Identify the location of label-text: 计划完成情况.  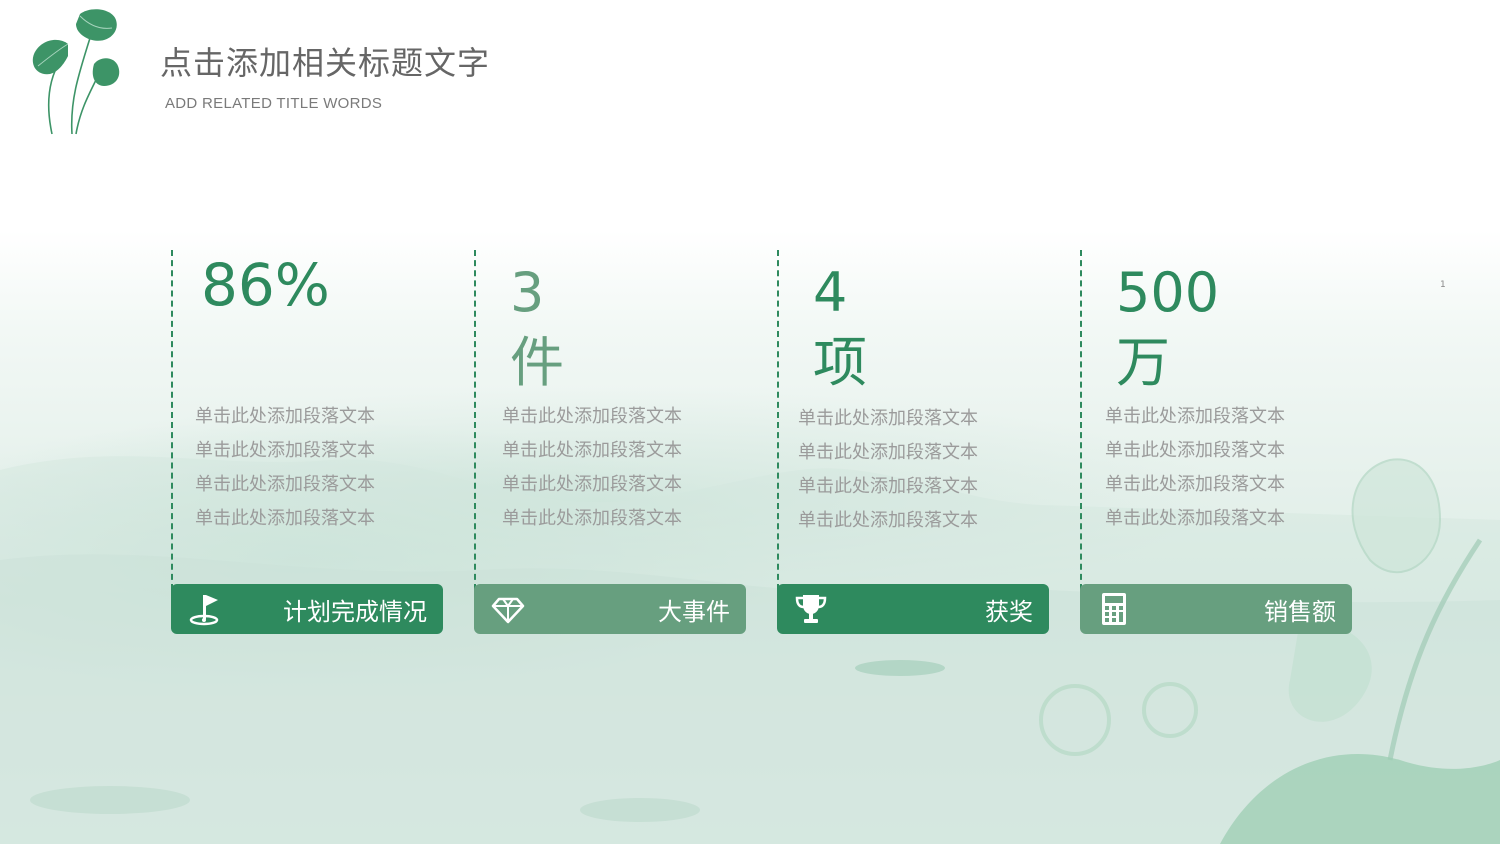
(355, 611).